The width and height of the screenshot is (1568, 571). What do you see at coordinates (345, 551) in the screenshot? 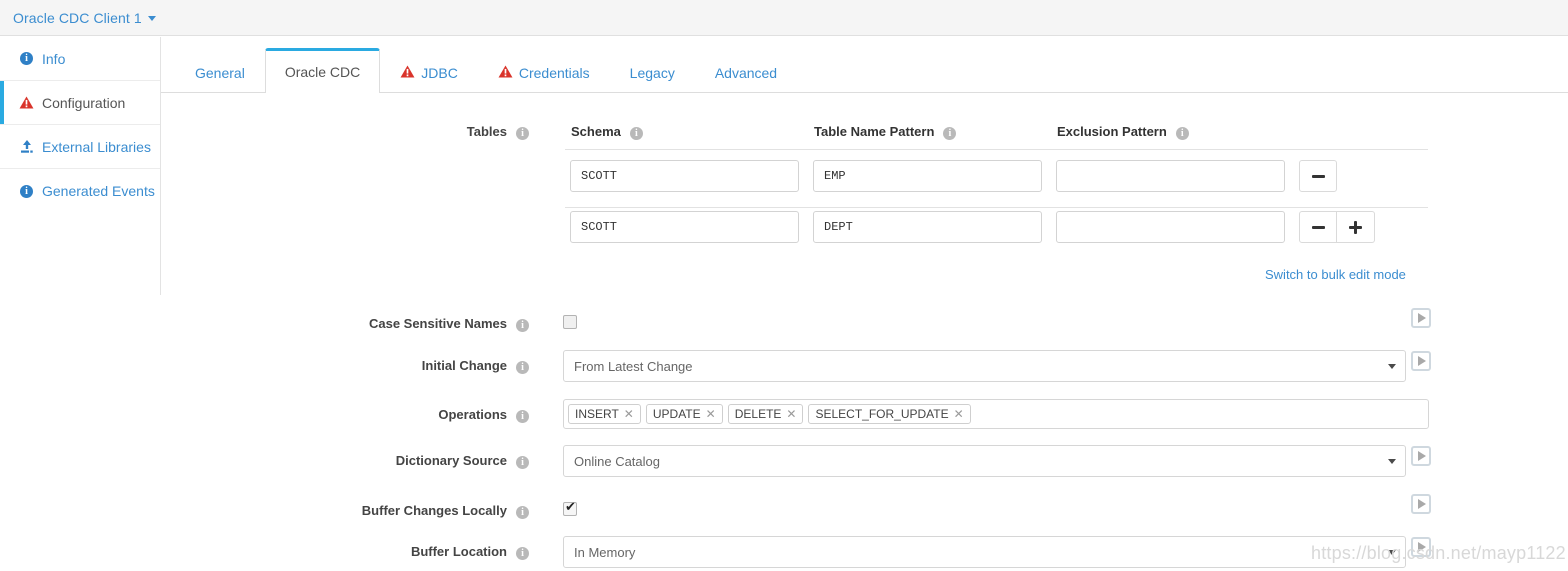
I see `buffer-location-label: Buffer Location i` at bounding box center [345, 551].